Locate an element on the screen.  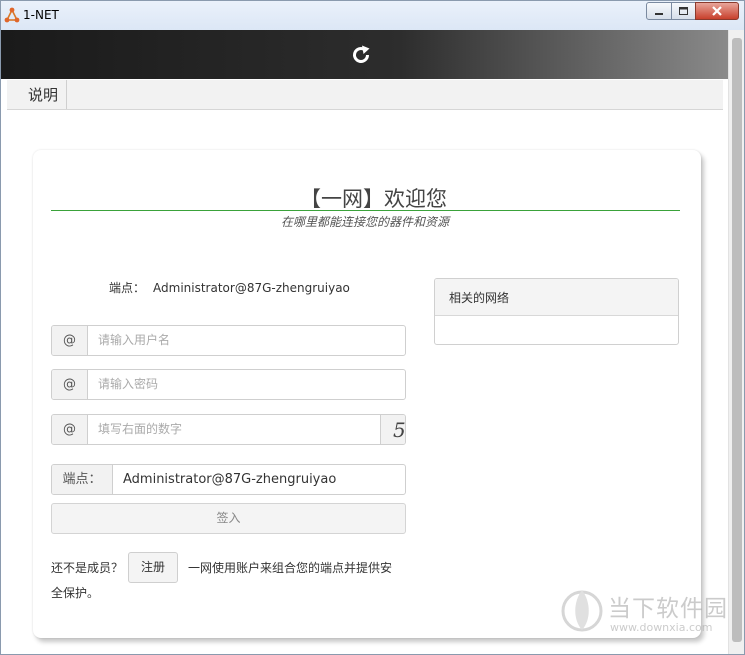
refresh-icon is located at coordinates (361, 55).